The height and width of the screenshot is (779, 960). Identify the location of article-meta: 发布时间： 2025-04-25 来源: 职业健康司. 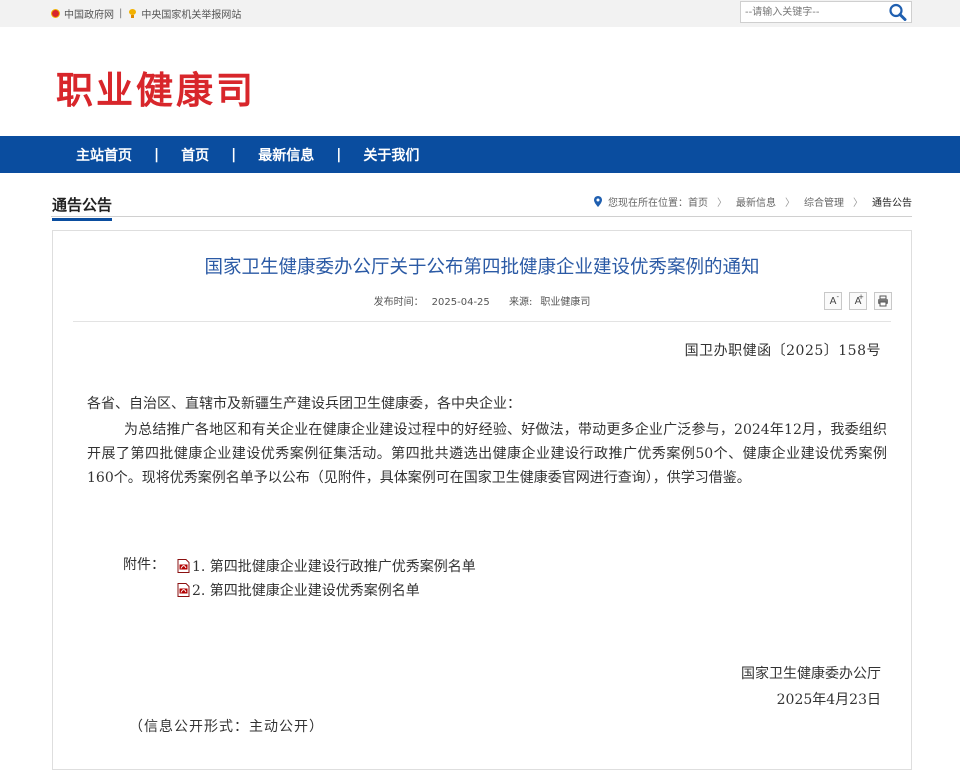
(482, 300).